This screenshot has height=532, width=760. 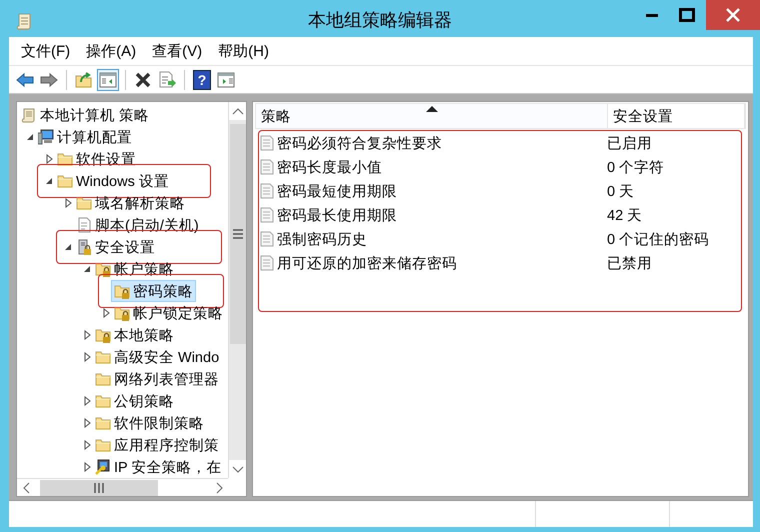 I want to click on tree-item: 本地策略, so click(x=134, y=335).